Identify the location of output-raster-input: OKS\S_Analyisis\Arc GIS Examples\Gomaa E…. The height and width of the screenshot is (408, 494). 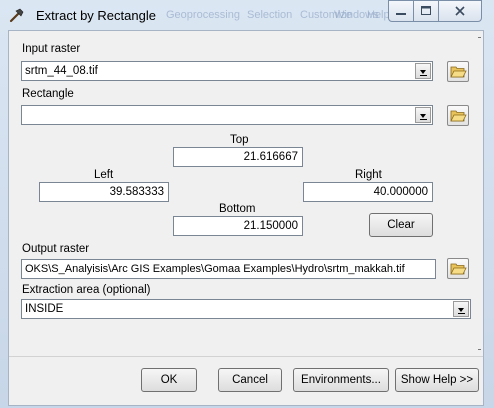
(228, 269).